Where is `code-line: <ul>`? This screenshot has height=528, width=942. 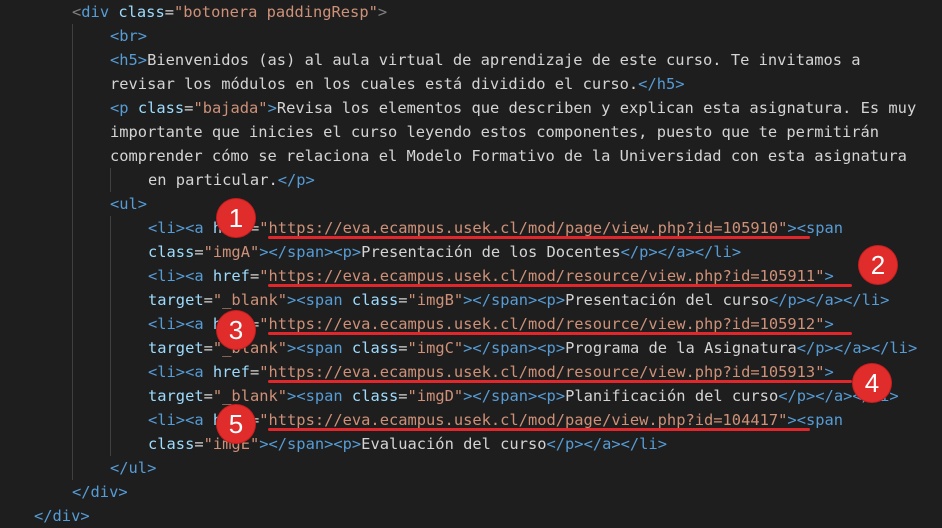
code-line: <ul> is located at coordinates (129, 204).